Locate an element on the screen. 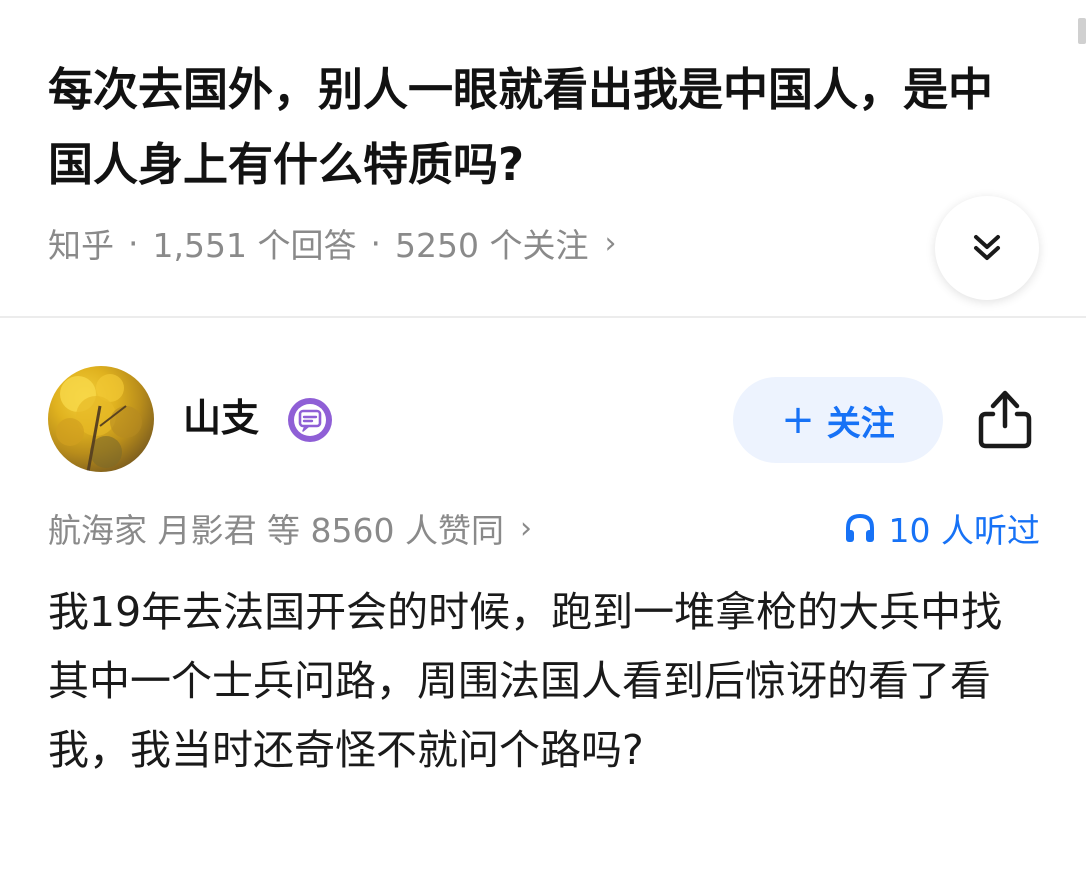 The width and height of the screenshot is (1086, 881). followers-count: 5250 个关注 is located at coordinates (491, 245).